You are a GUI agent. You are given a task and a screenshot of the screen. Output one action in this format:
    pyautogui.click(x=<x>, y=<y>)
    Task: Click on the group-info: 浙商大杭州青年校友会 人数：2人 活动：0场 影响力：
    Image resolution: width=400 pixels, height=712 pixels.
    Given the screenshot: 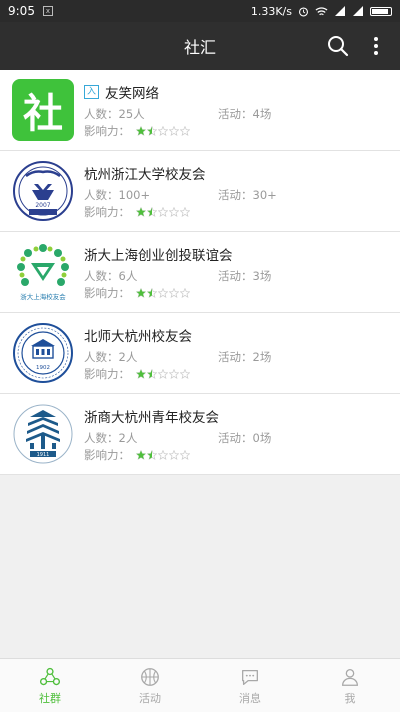 What is the action you would take?
    pyautogui.click(x=234, y=434)
    